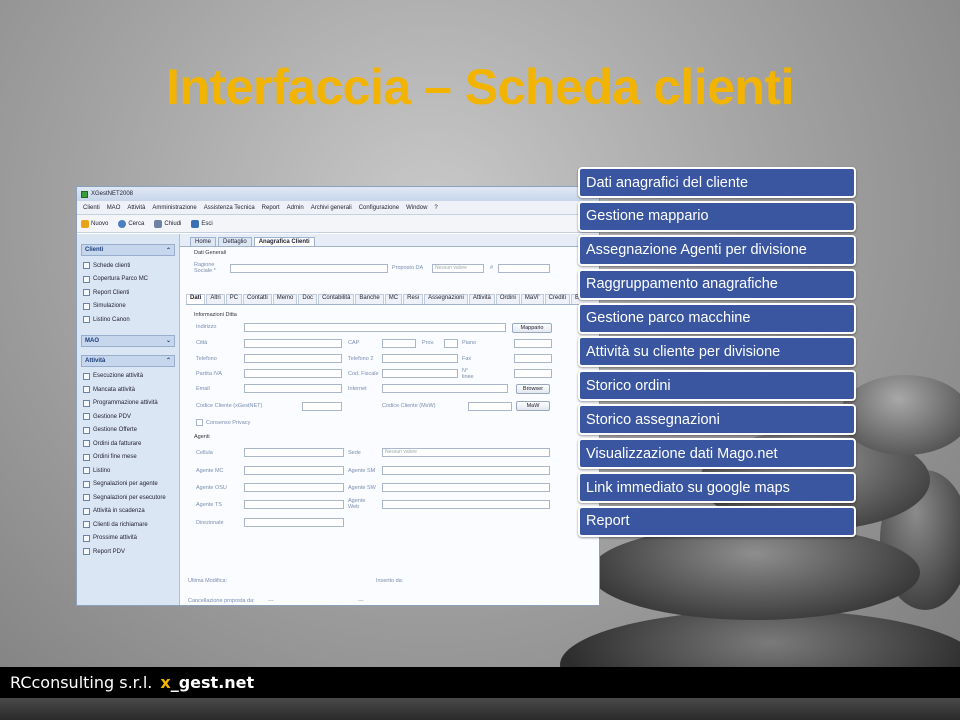 Image resolution: width=960 pixels, height=720 pixels. I want to click on menu-item: Attività, so click(136, 208).